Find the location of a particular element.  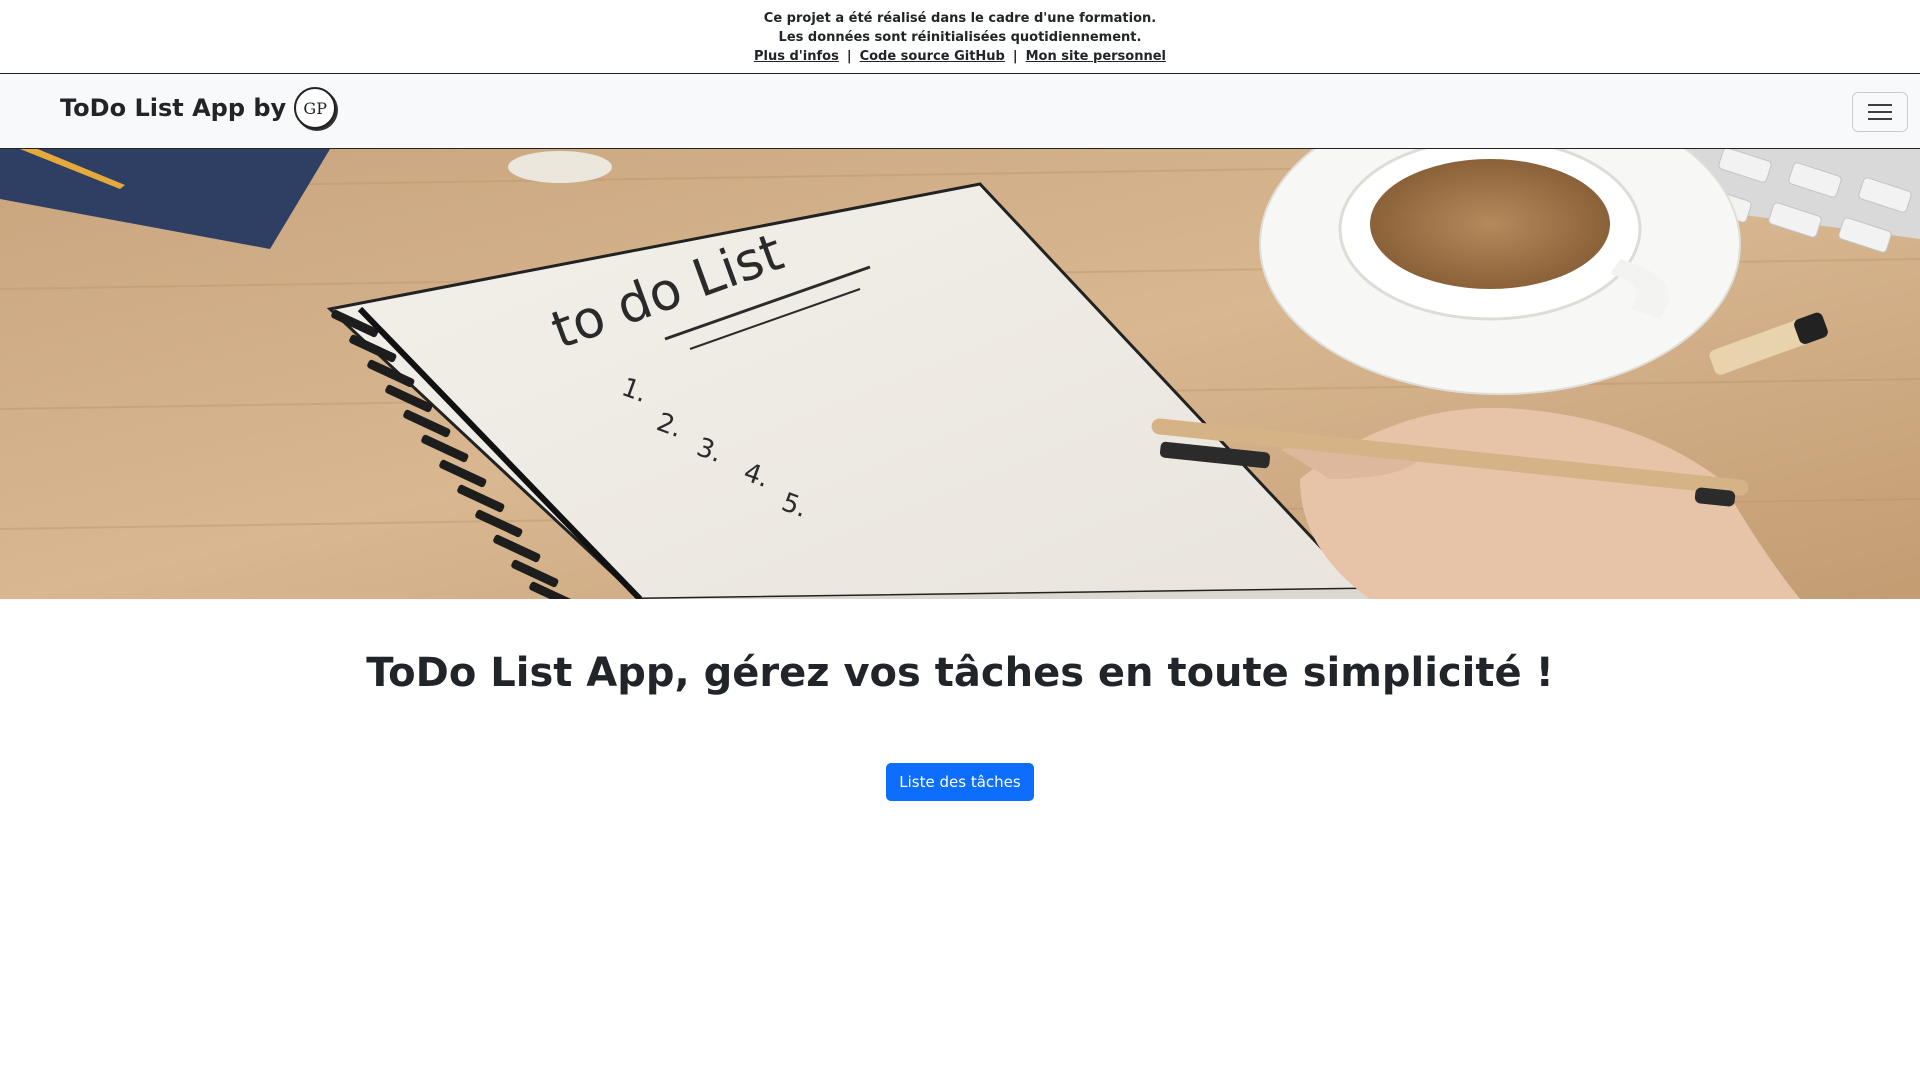

brand-logo: GP is located at coordinates (315, 108).